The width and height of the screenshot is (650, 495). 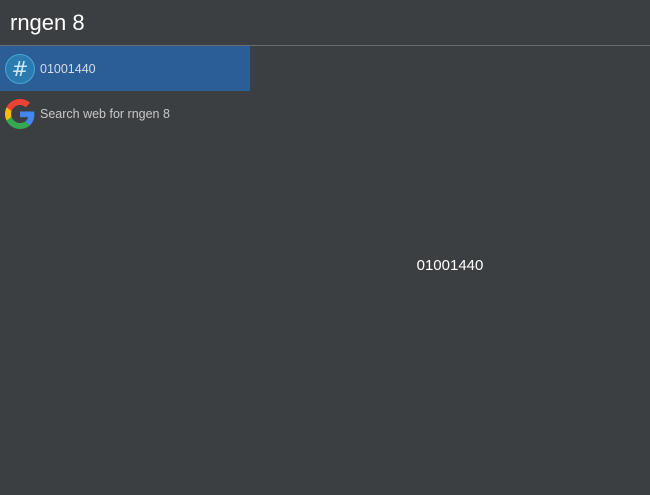 What do you see at coordinates (450, 265) in the screenshot?
I see `preview-value: 01001440` at bounding box center [450, 265].